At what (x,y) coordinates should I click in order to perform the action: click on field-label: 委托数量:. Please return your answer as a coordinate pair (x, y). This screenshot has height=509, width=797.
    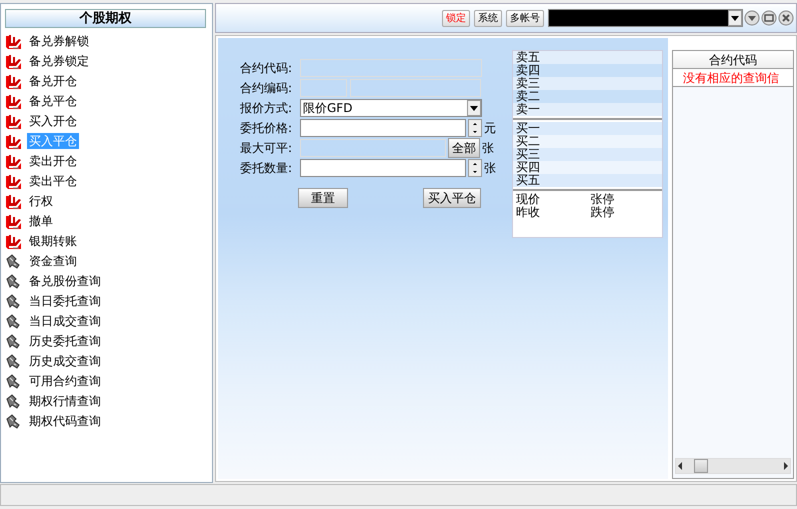
    Looking at the image, I should click on (267, 168).